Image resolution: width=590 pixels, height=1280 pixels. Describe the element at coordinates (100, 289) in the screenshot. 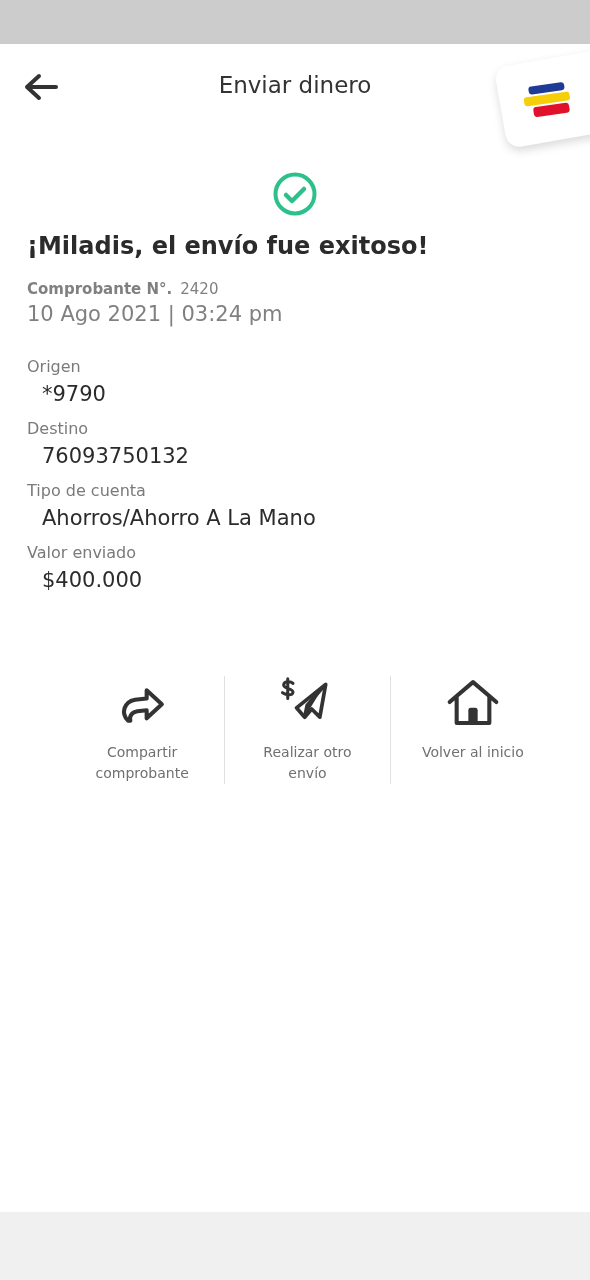

I see `receipt-label: Comprobante N°.` at that location.